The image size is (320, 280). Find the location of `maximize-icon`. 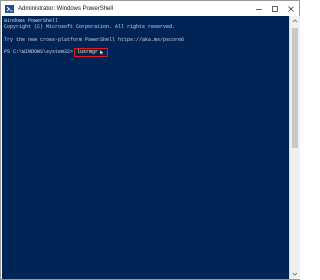

maximize-icon is located at coordinates (275, 8).